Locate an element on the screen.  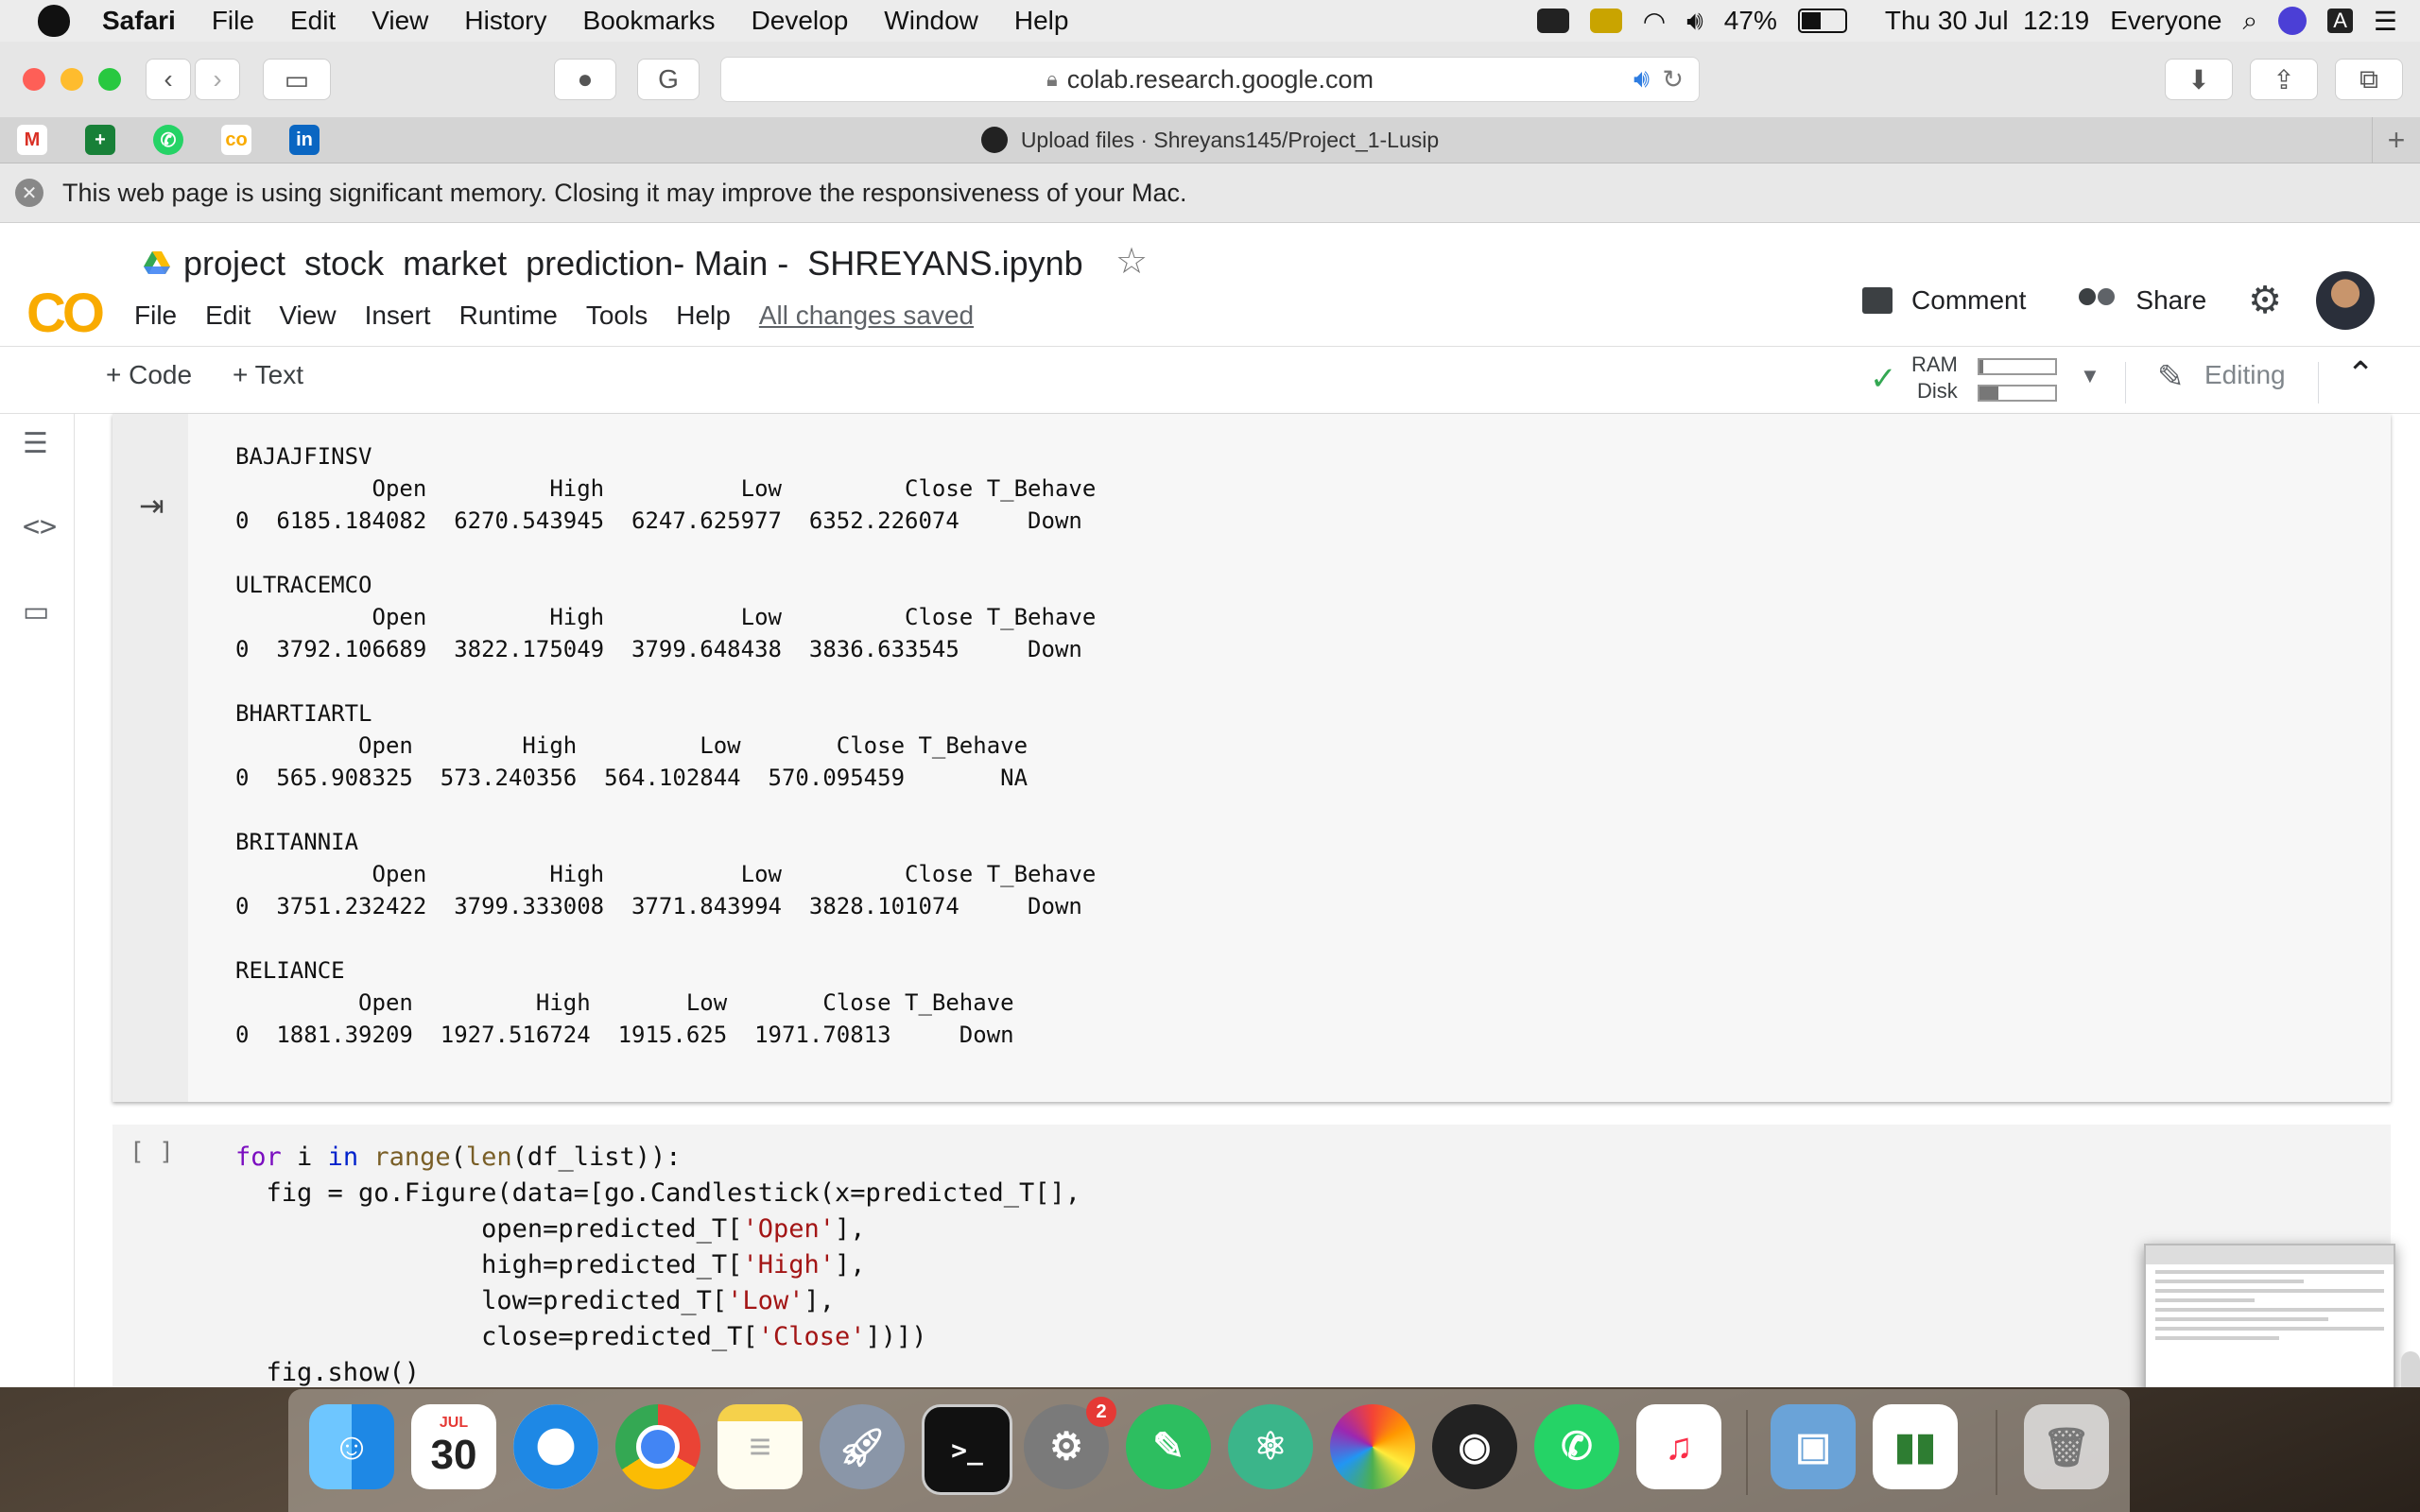
menubar-bookmarks: Bookmarks is located at coordinates (649, 21).